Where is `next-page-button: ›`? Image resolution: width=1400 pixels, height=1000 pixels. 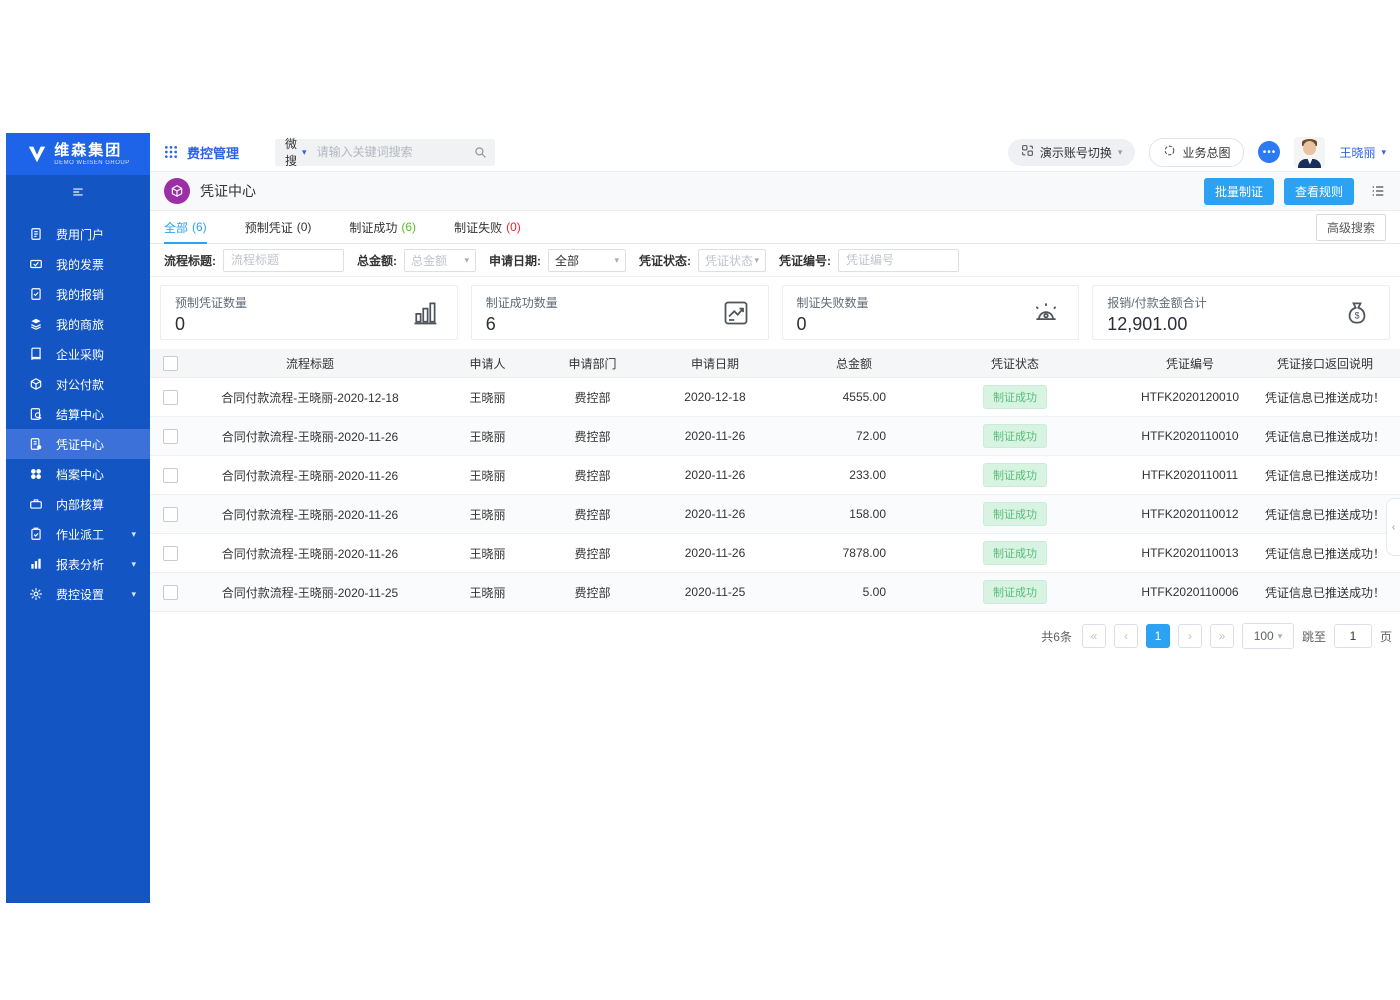 next-page-button: › is located at coordinates (1189, 636).